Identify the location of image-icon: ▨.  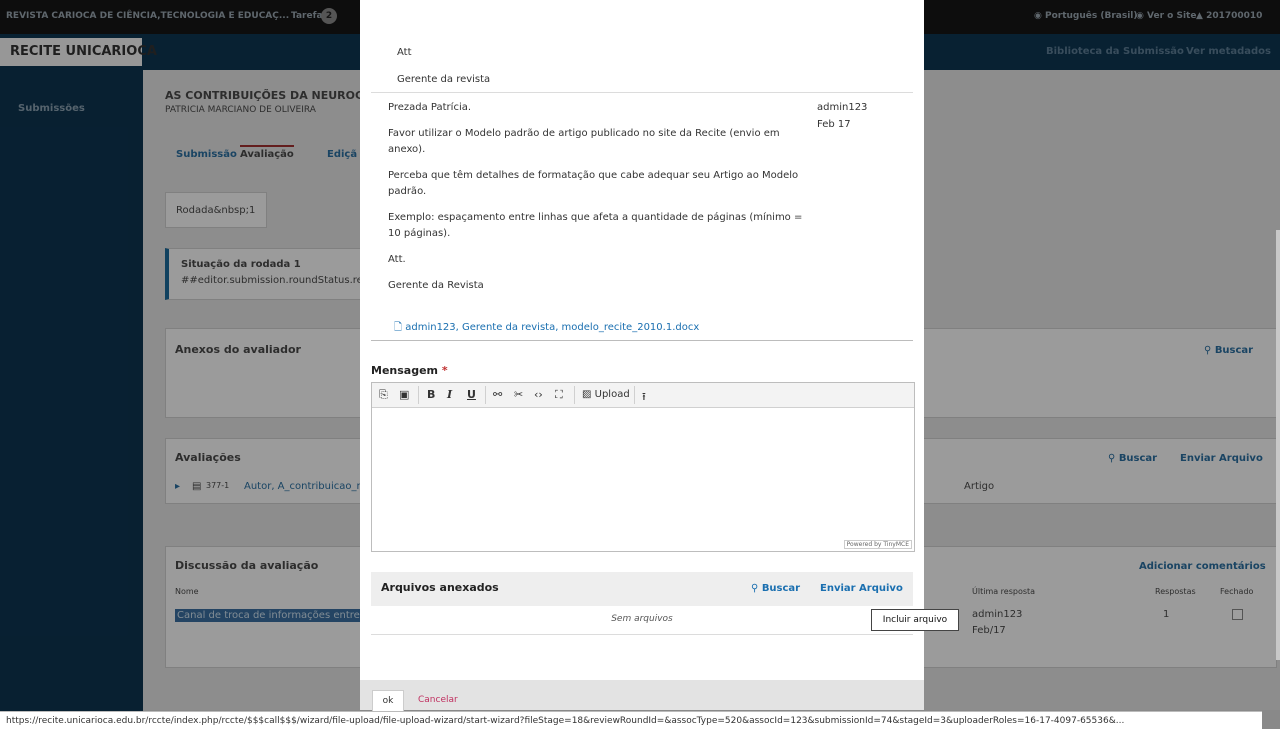
(587, 394).